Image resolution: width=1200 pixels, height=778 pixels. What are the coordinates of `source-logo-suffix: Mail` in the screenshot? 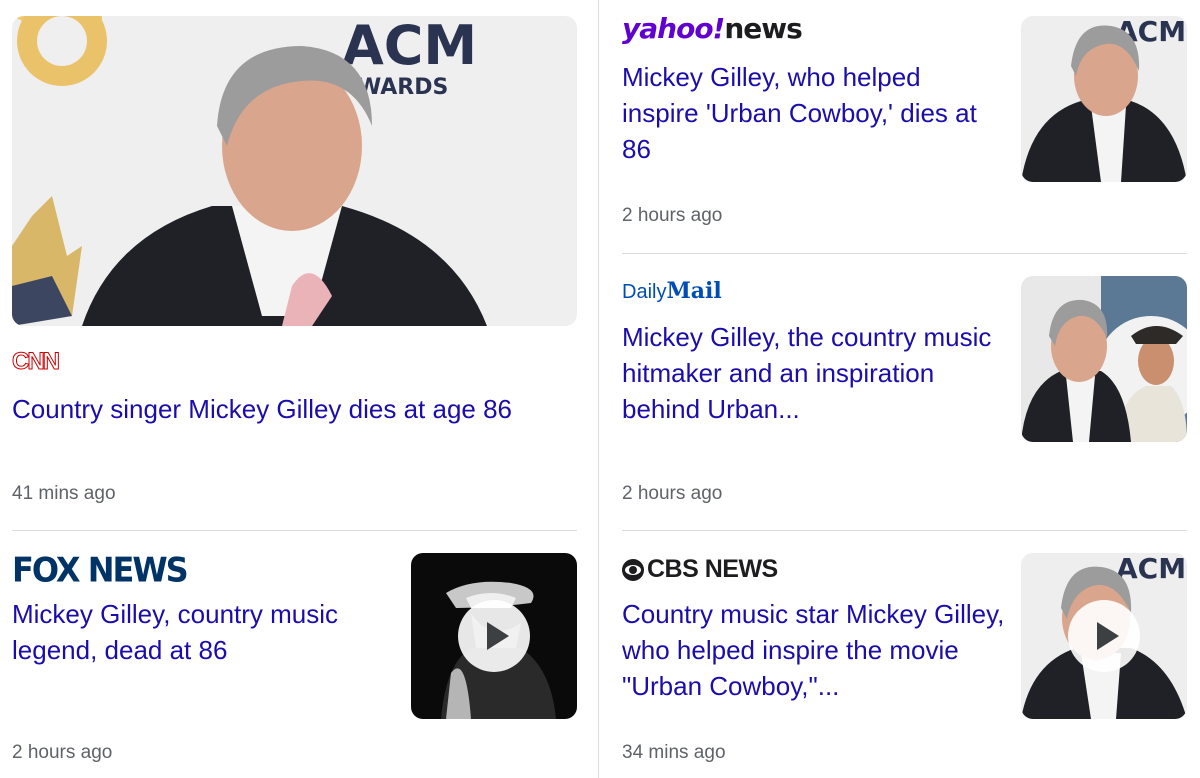 It's located at (694, 291).